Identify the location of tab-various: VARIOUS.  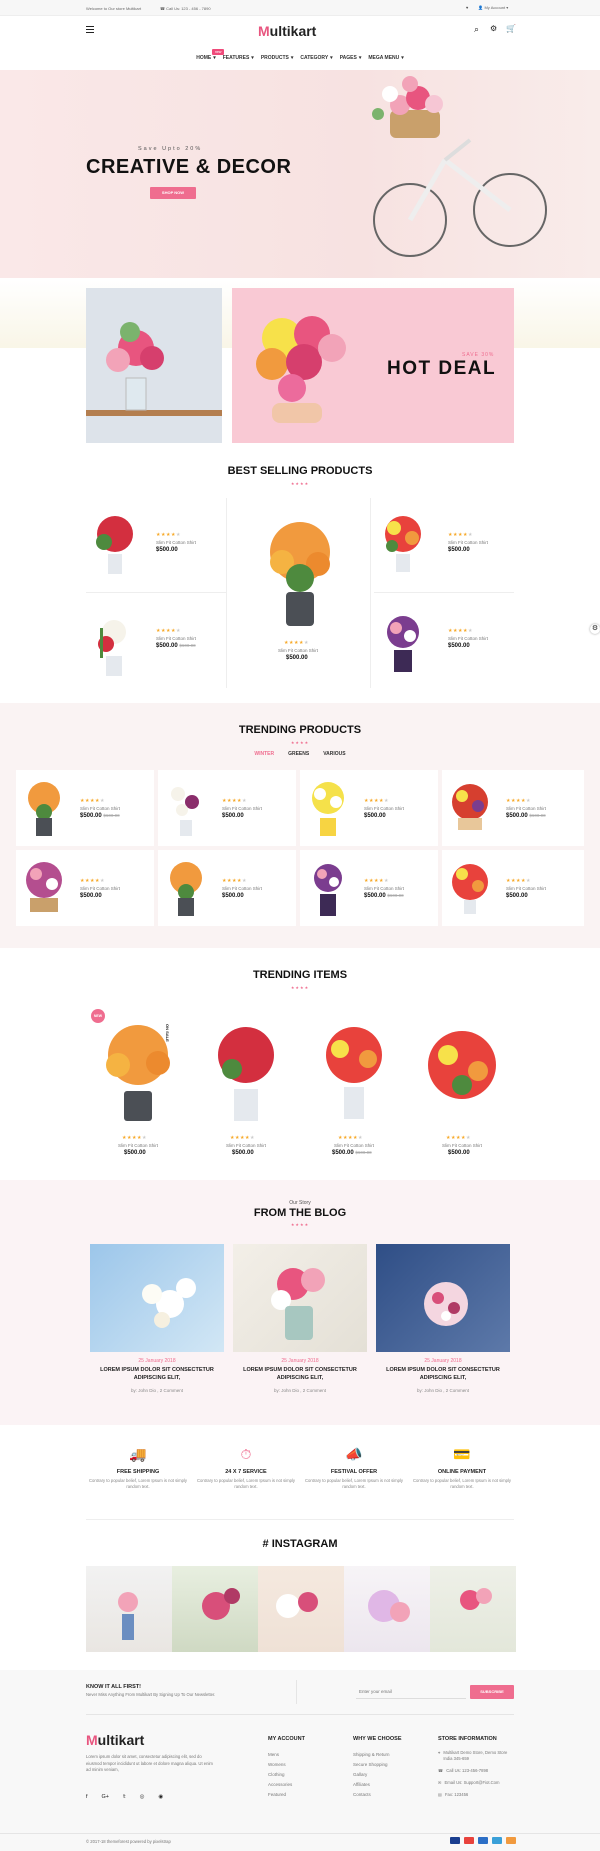
(334, 754).